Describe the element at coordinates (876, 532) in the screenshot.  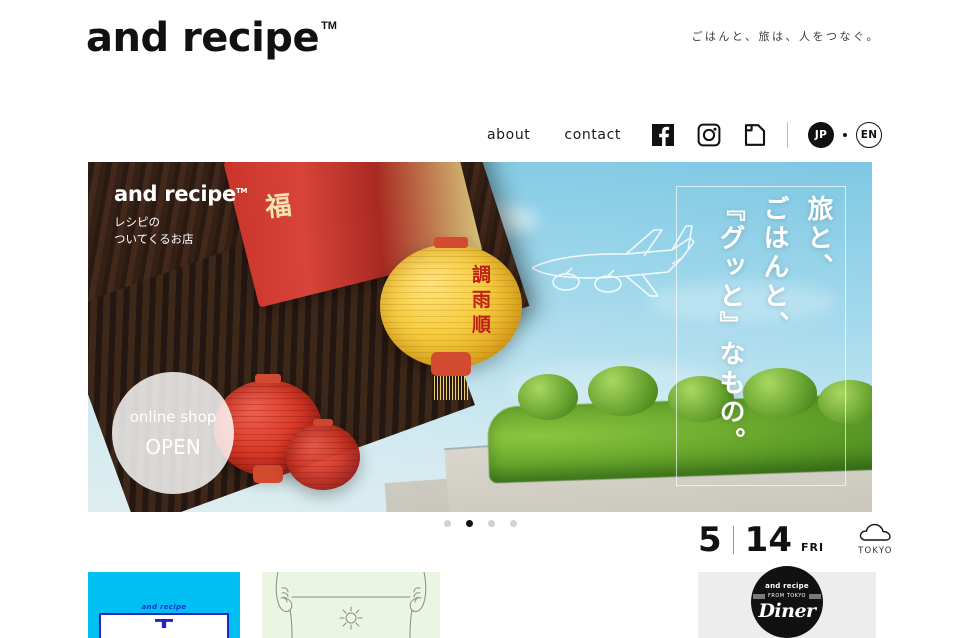
I see `cloud-icon` at that location.